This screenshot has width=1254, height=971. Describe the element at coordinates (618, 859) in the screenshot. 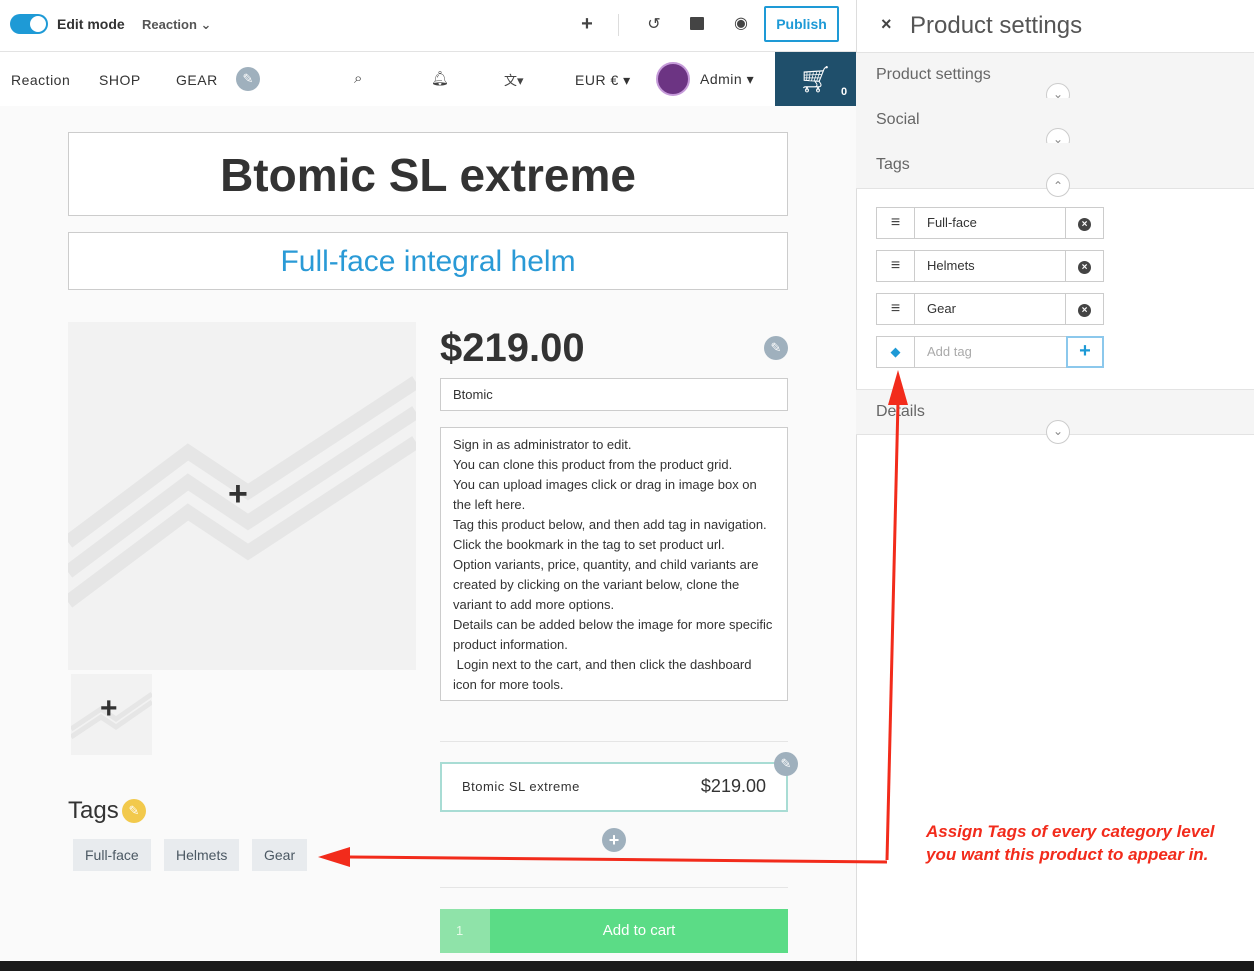

I see `arrow-to-tags` at that location.